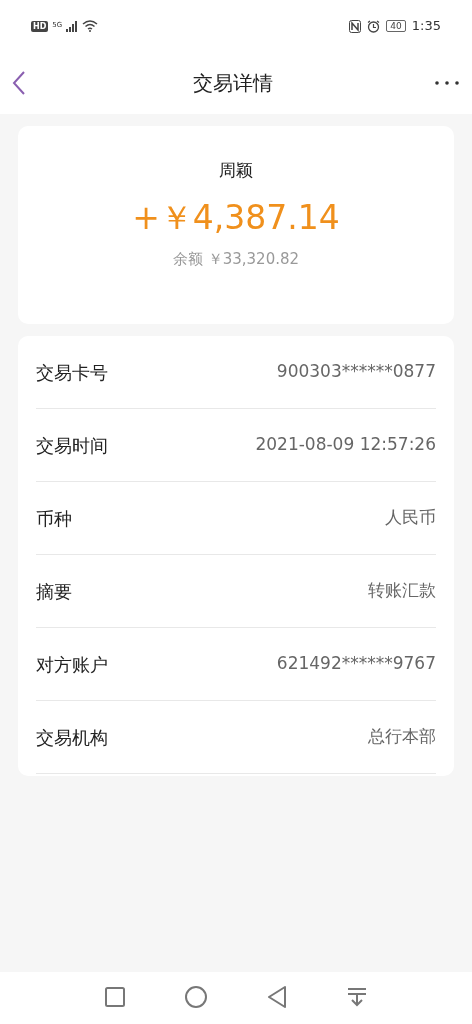 Image resolution: width=472 pixels, height=1024 pixels. I want to click on detail-label: 币种, so click(54, 518).